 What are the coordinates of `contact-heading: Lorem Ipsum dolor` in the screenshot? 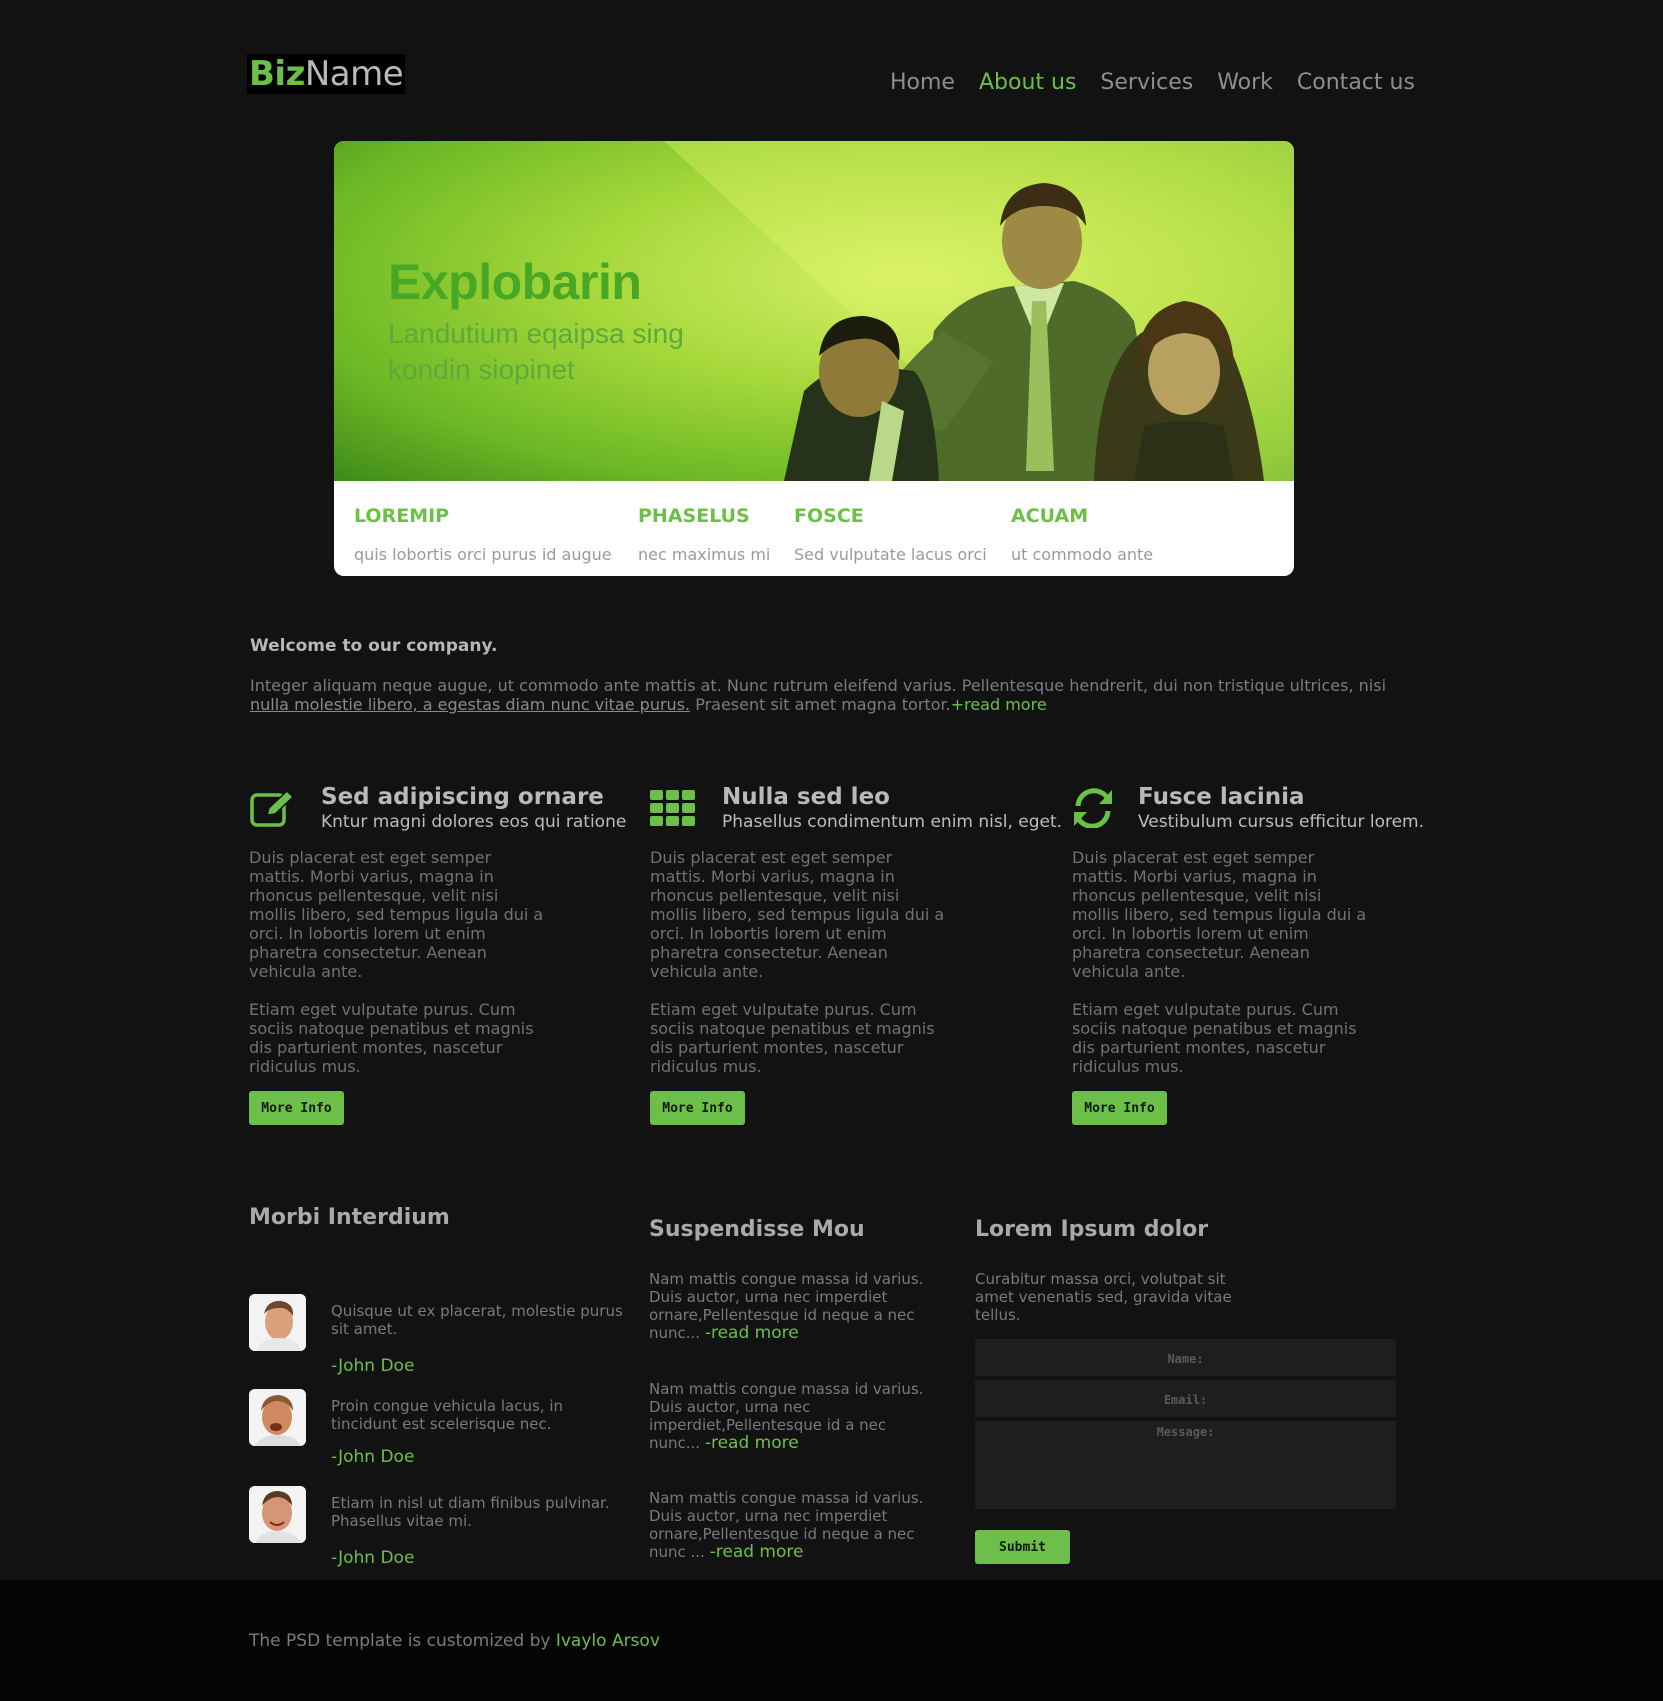 It's located at (1092, 1229).